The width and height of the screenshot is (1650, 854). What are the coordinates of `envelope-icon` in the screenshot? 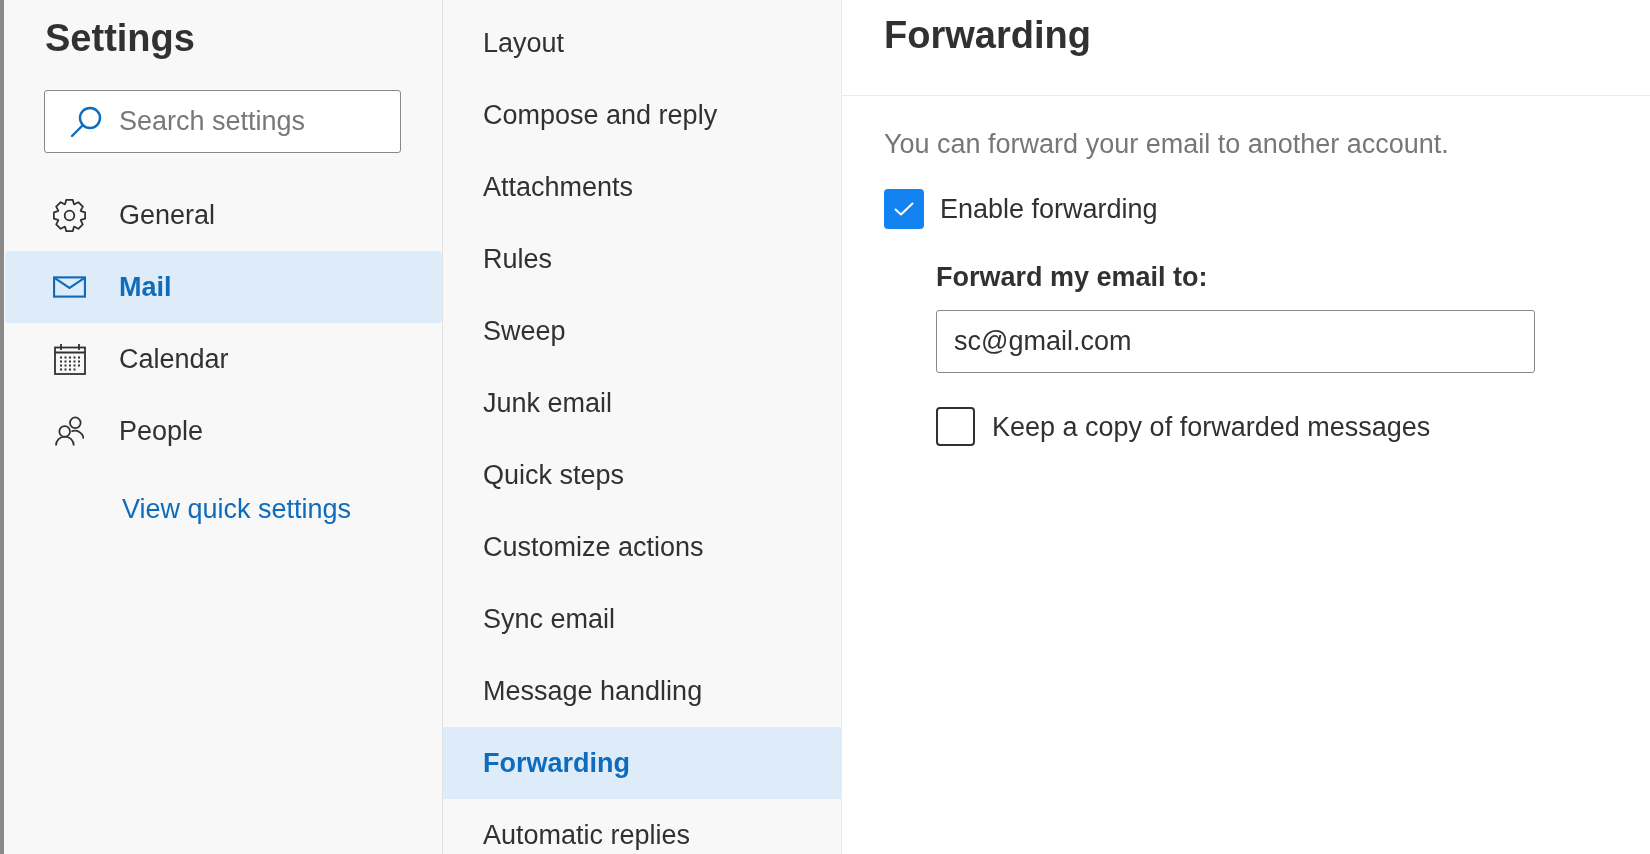 It's located at (69, 287).